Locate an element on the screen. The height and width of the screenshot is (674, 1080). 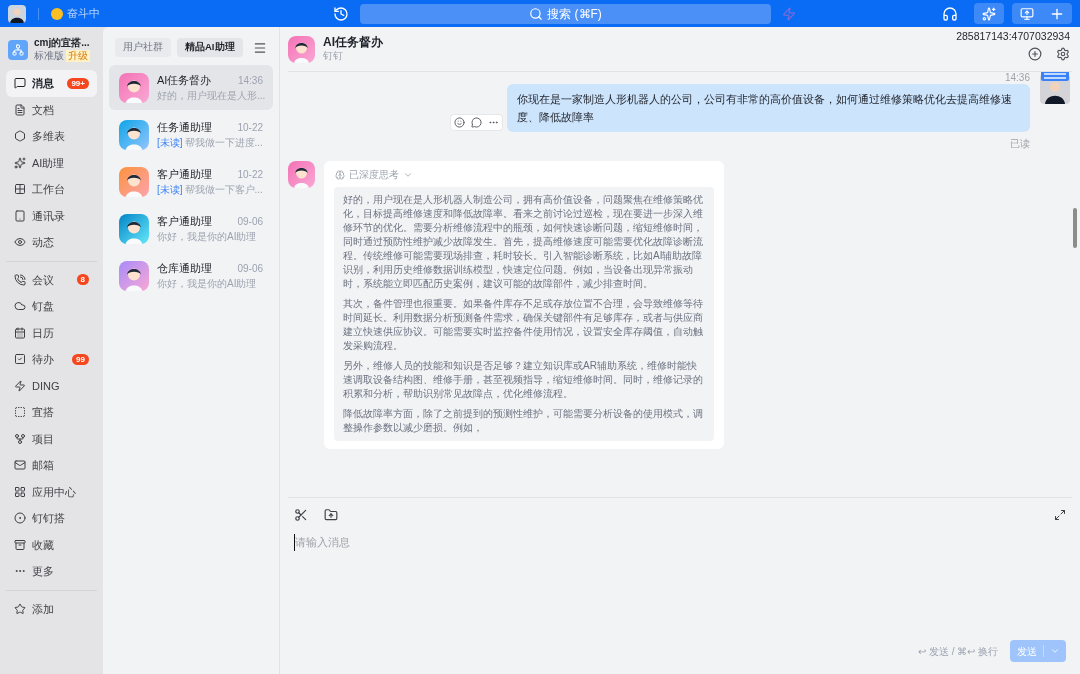
status-emoji-icon is located at coordinates (57, 13).